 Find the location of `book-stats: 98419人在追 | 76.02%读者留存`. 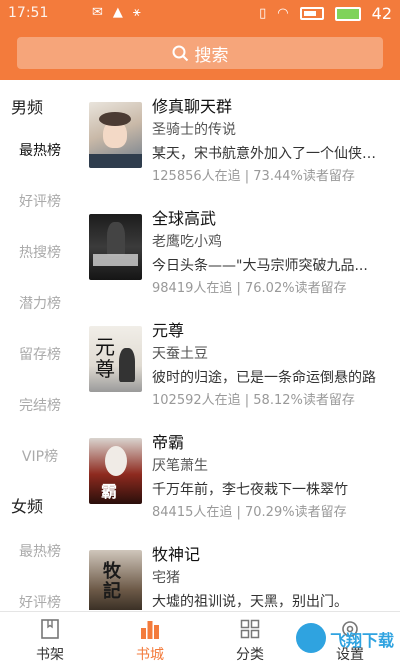

book-stats: 98419人在追 | 76.02%读者留存 is located at coordinates (249, 288).